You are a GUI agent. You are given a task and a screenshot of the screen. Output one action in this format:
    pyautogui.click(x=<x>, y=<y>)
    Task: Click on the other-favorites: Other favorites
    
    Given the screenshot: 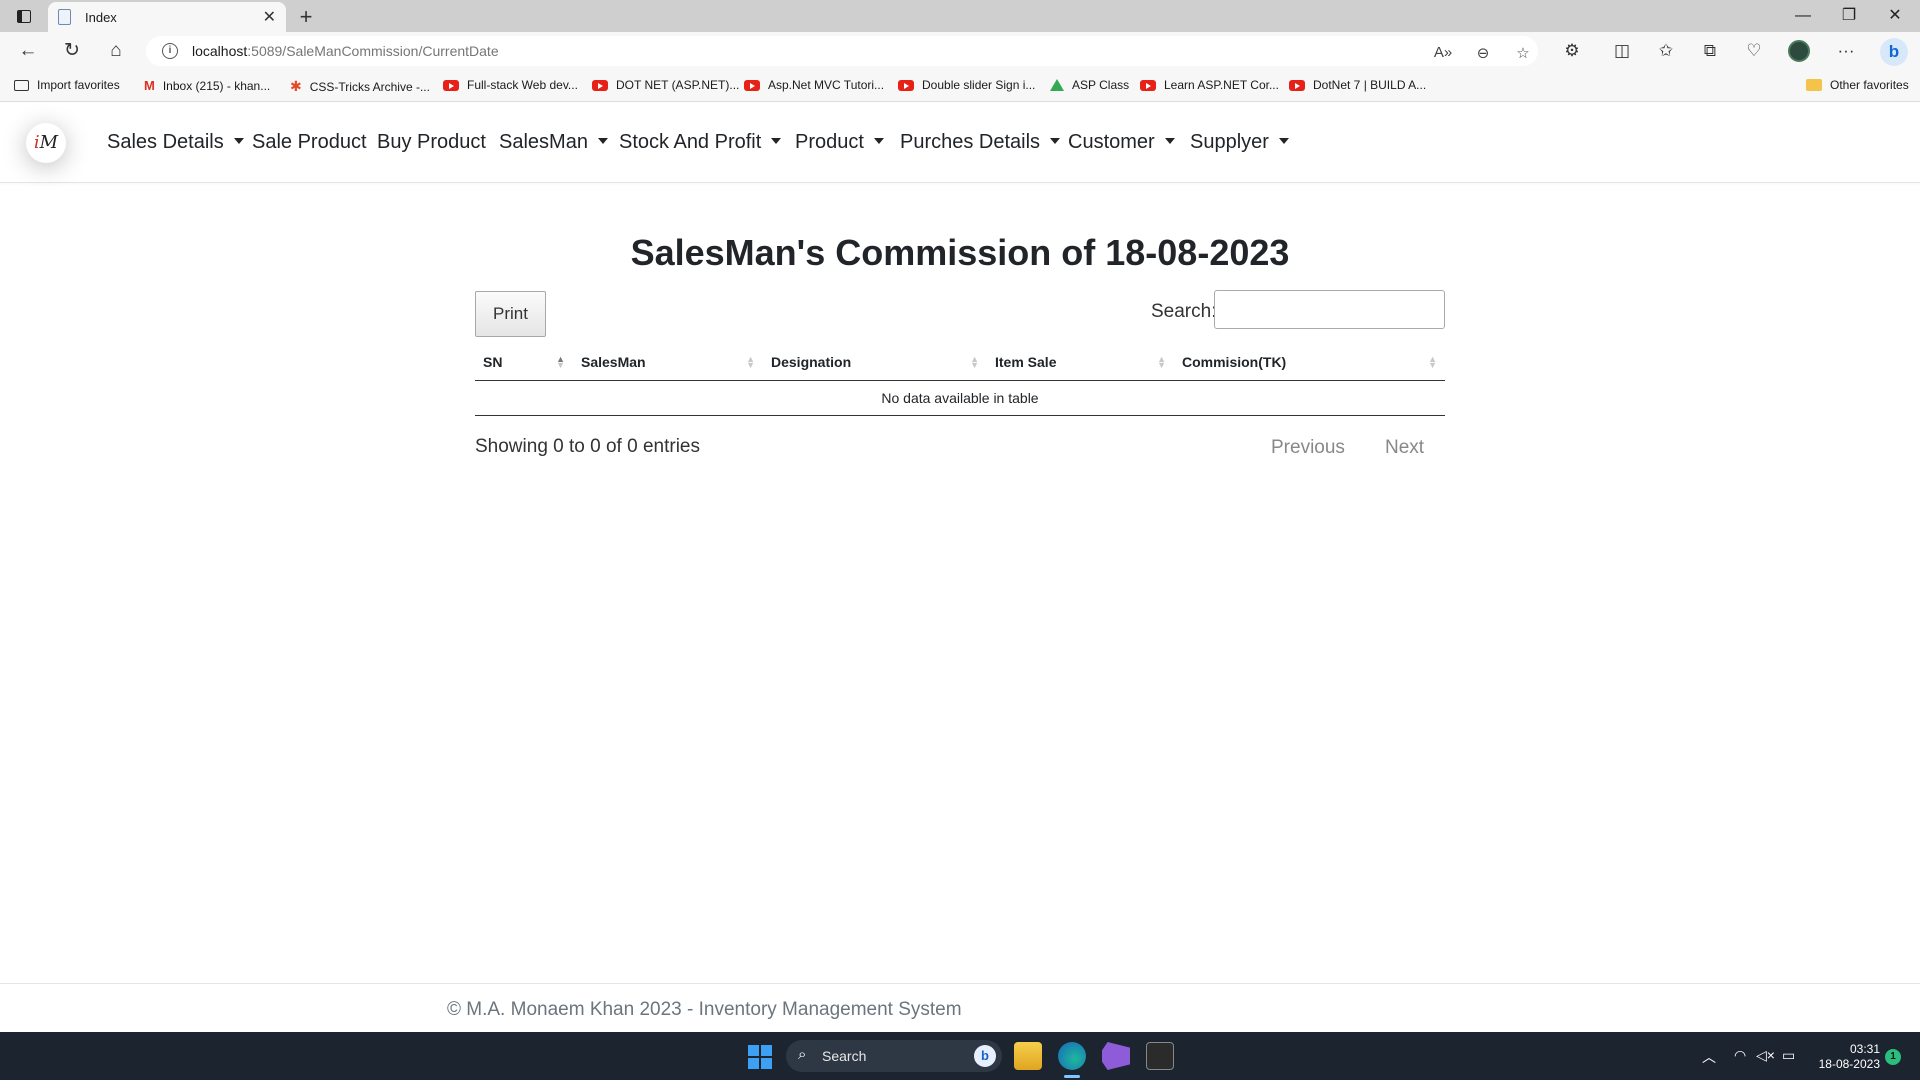 What is the action you would take?
    pyautogui.click(x=1857, y=85)
    